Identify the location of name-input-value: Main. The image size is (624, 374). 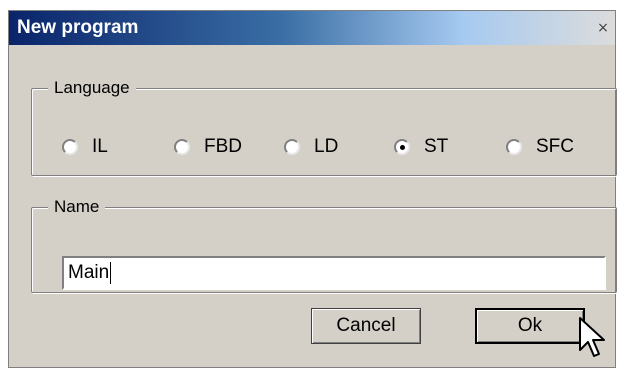
(88, 272).